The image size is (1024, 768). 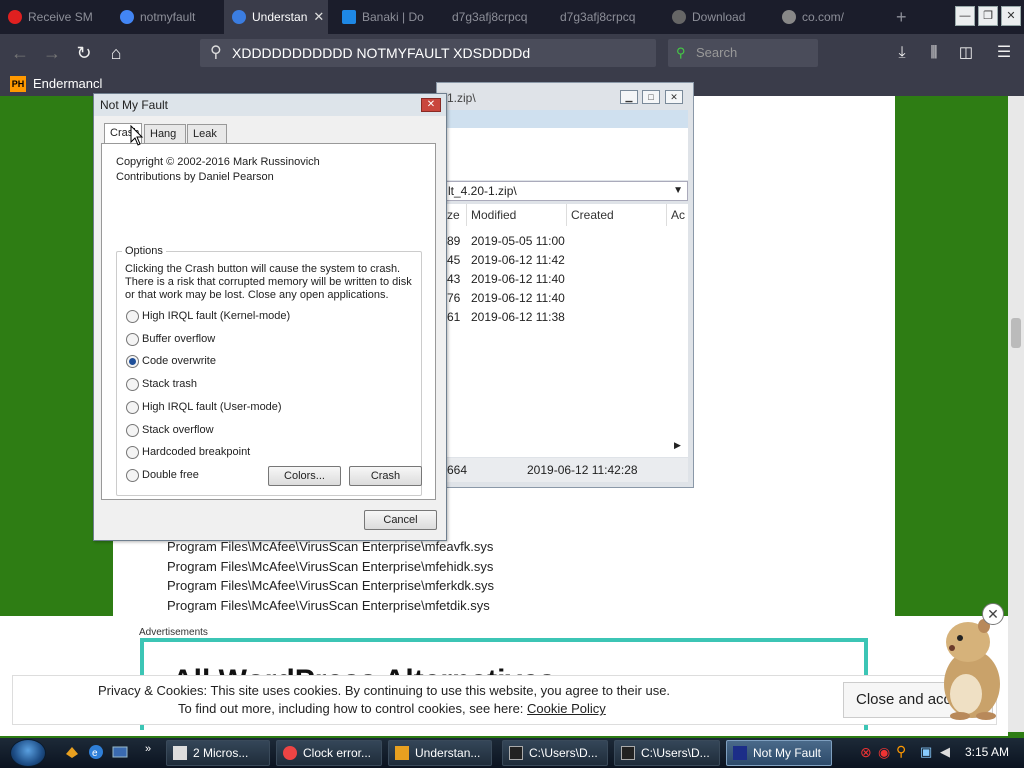 I want to click on radio-hardcoded-breakpoint, so click(x=132, y=452).